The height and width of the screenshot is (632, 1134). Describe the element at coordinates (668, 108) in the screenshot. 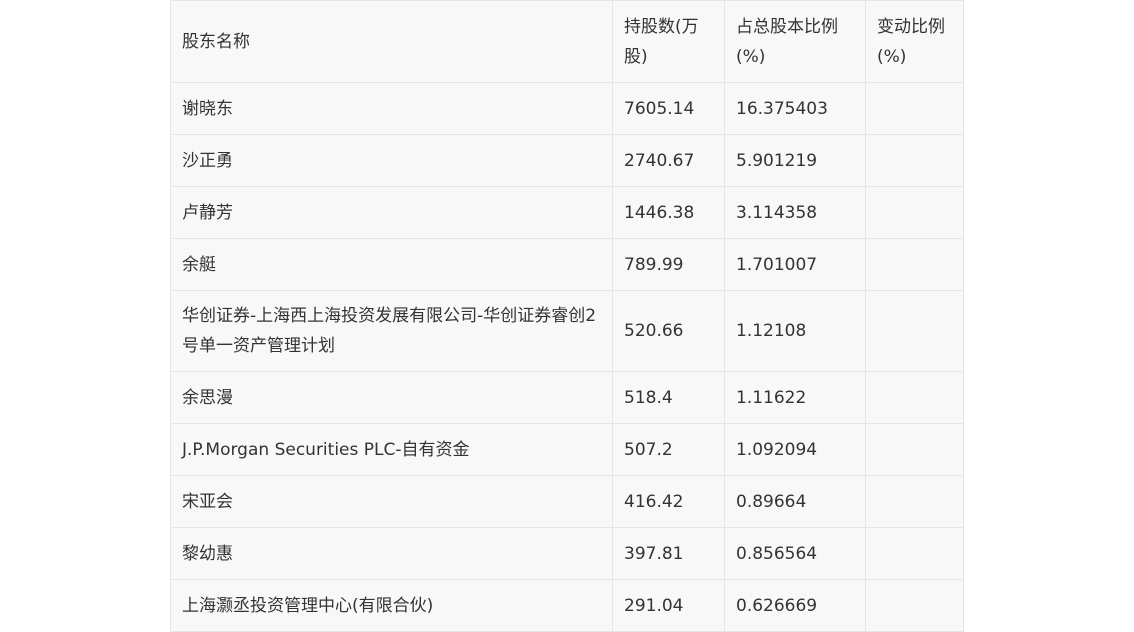

I see `shares-cell: 7605.14` at that location.